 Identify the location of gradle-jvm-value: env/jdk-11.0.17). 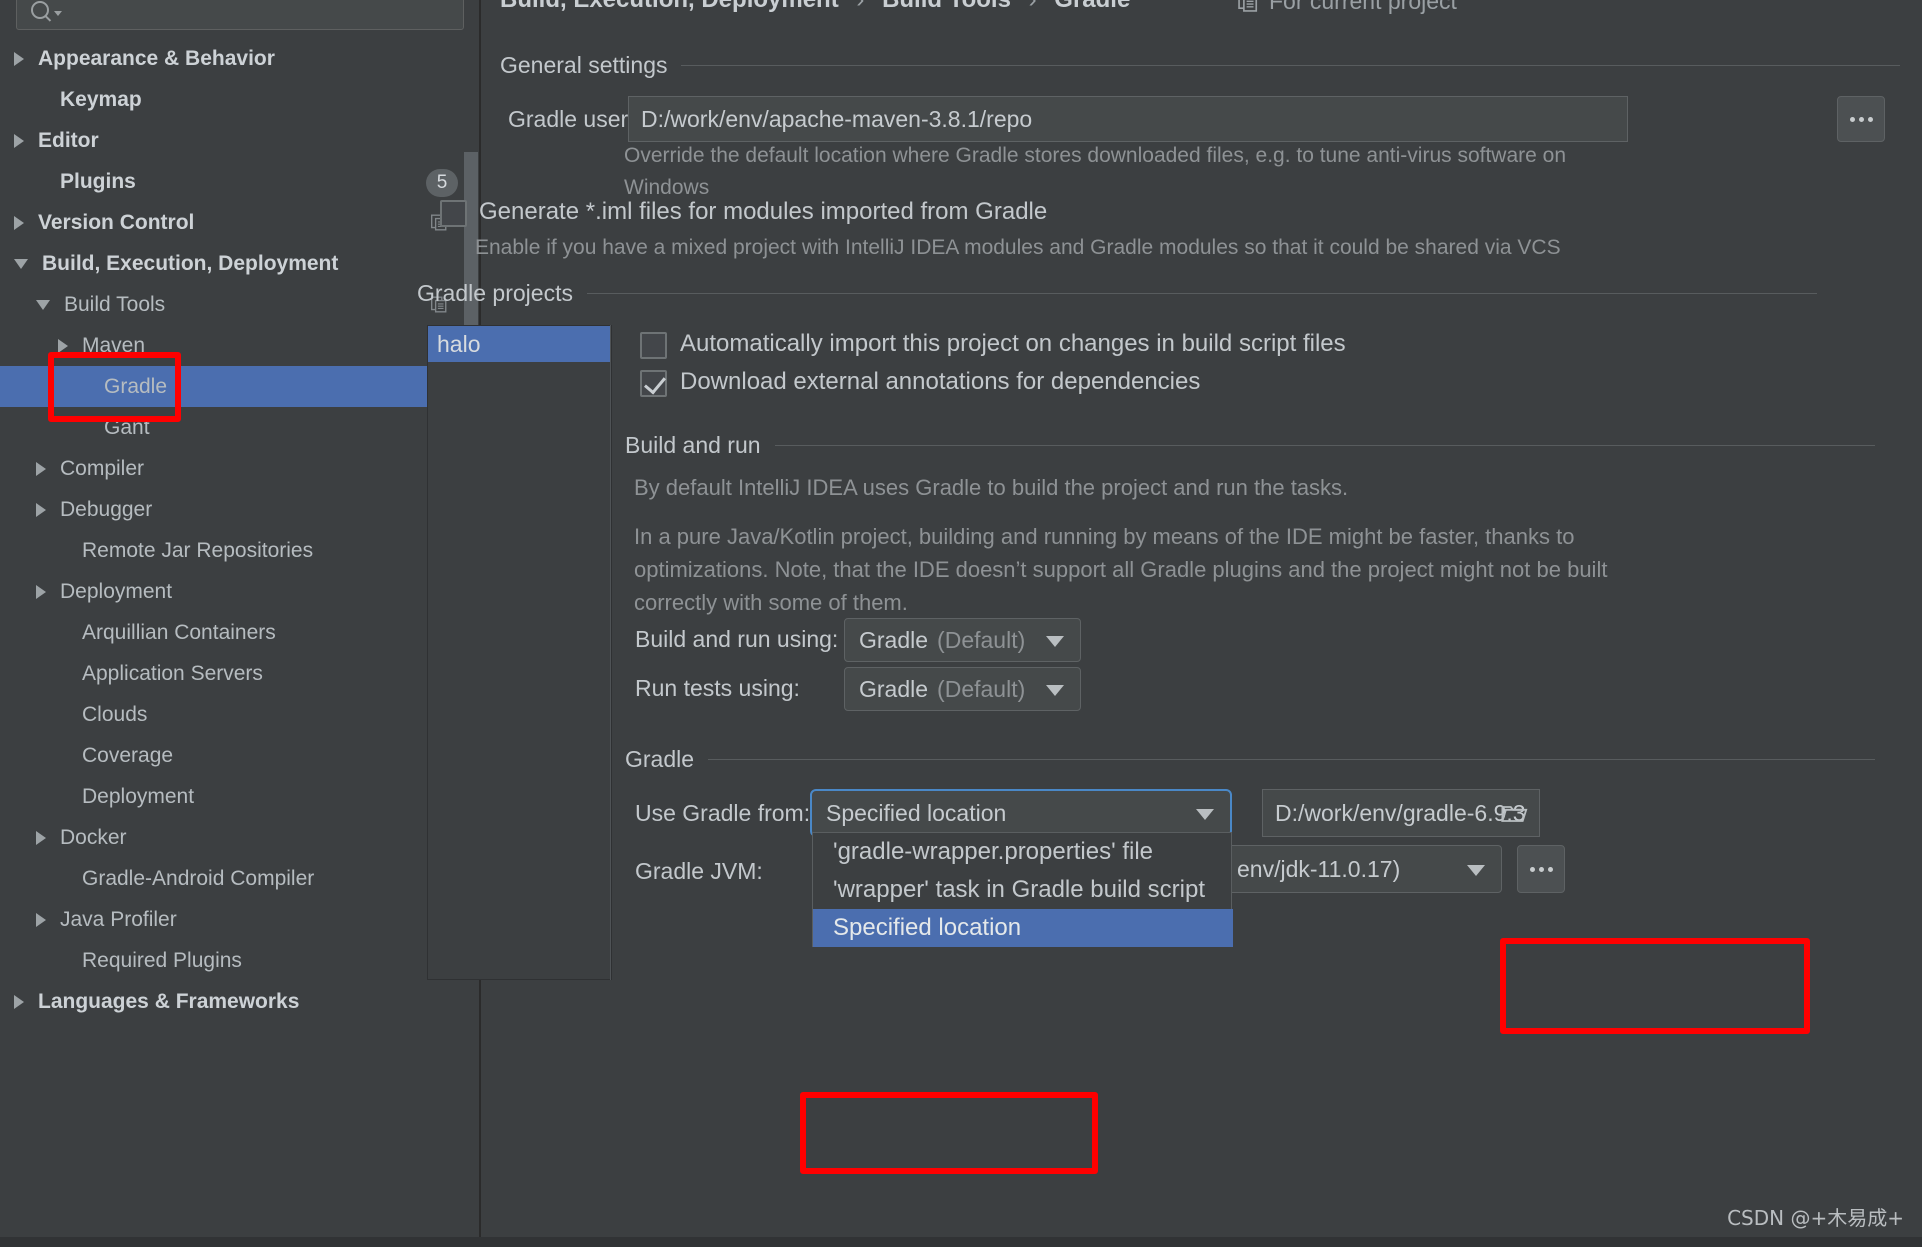
(1319, 868).